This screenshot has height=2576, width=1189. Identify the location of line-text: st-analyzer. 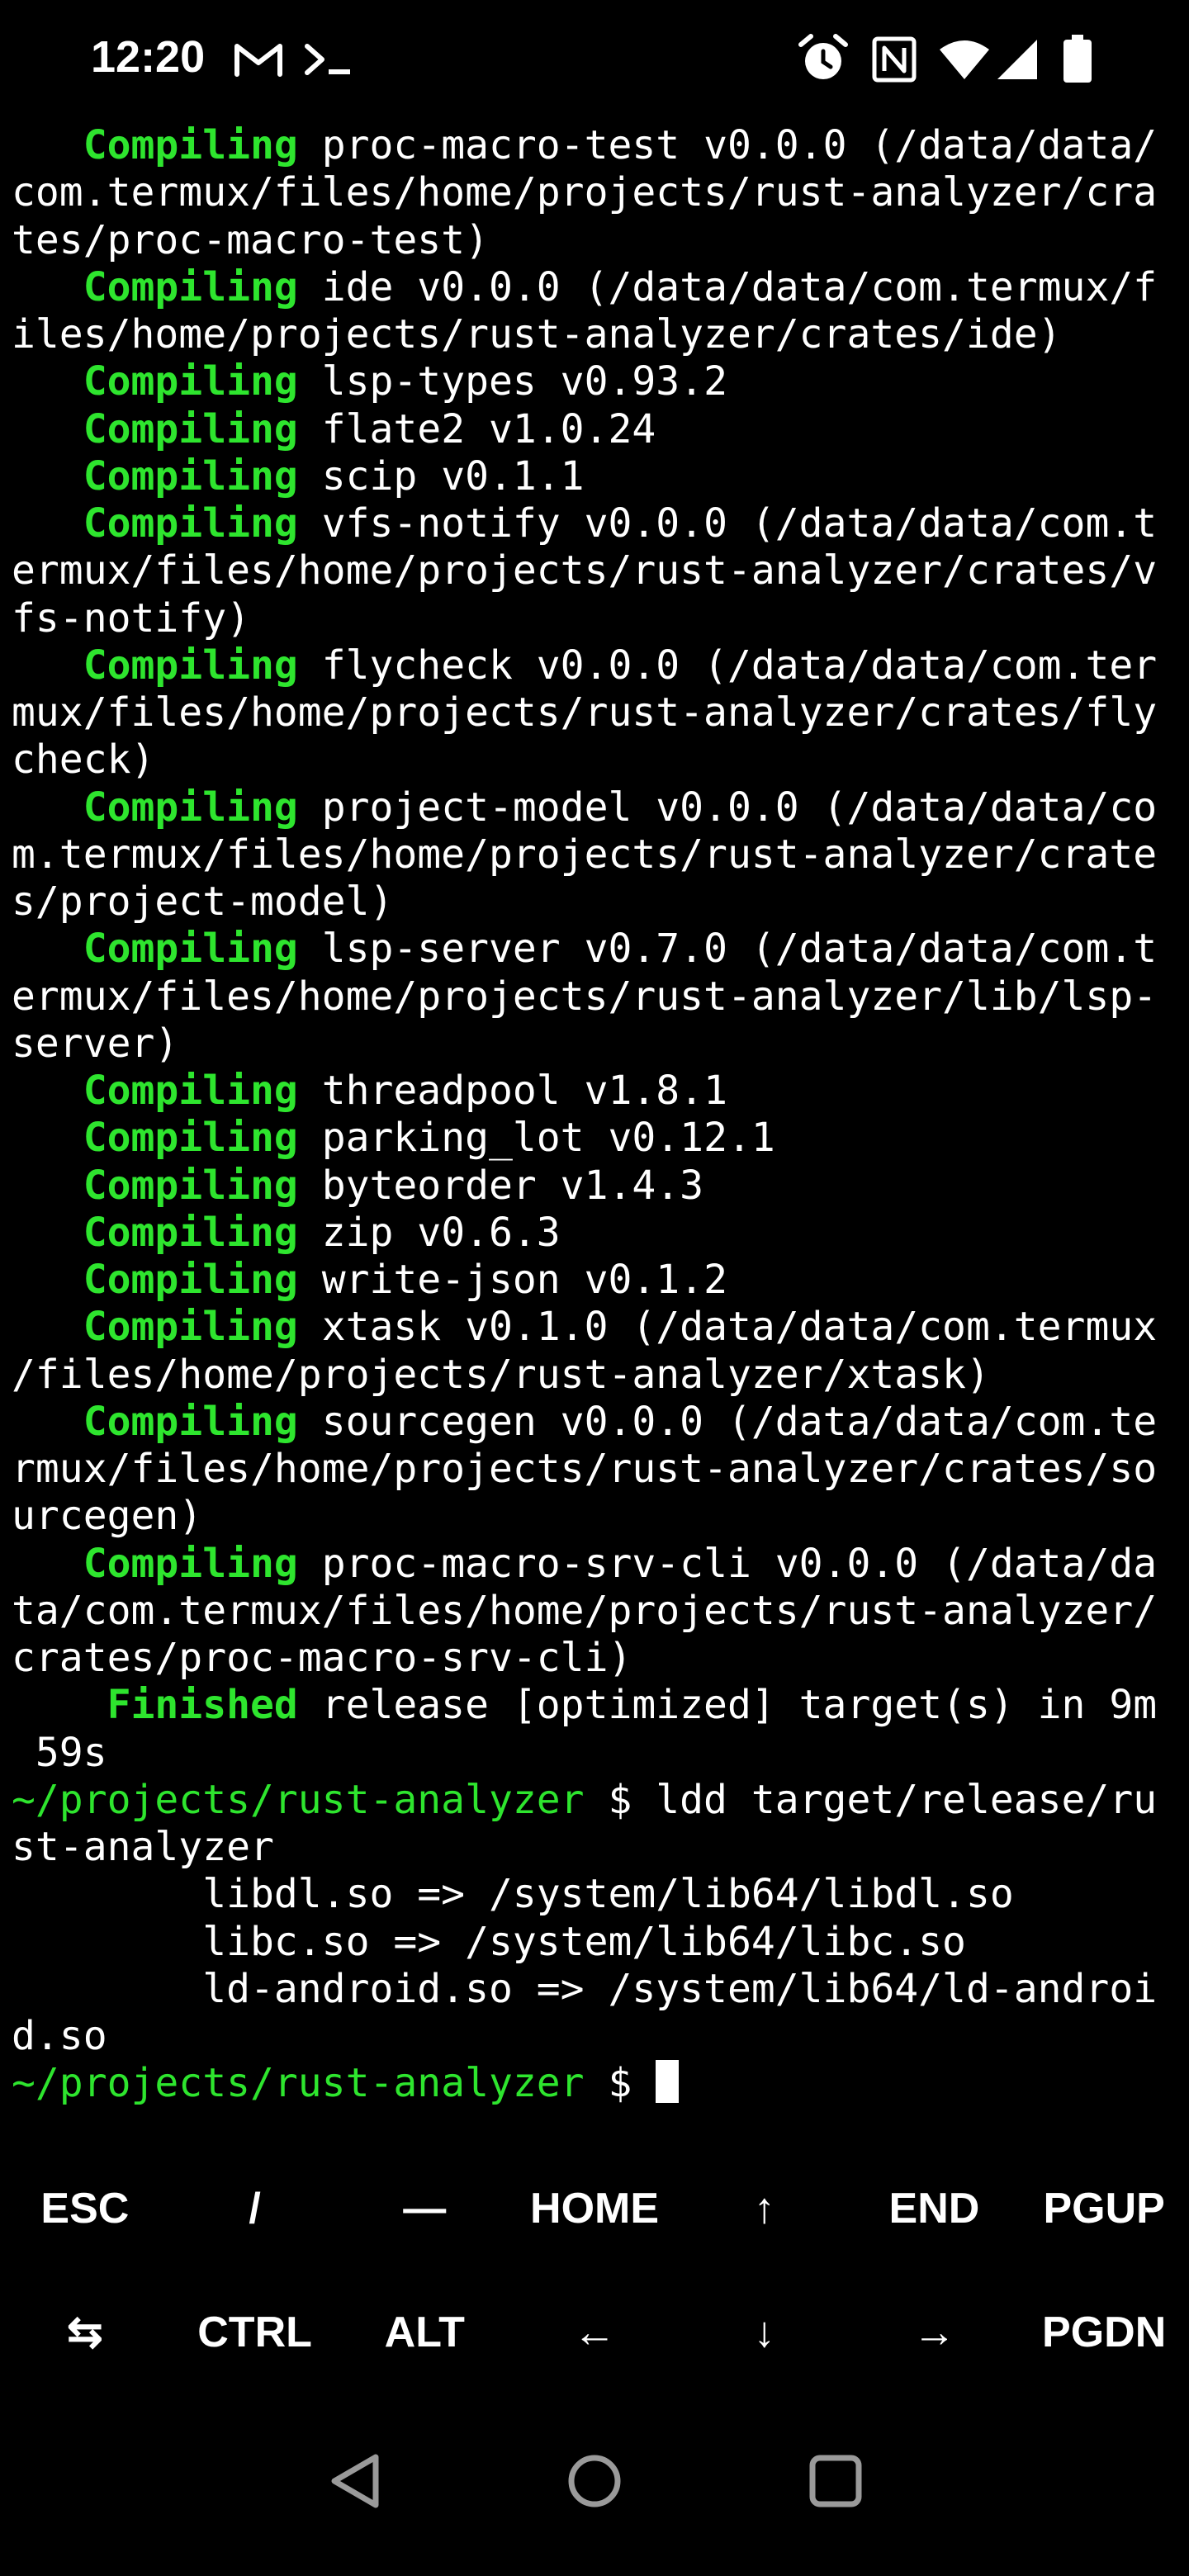
(143, 1847).